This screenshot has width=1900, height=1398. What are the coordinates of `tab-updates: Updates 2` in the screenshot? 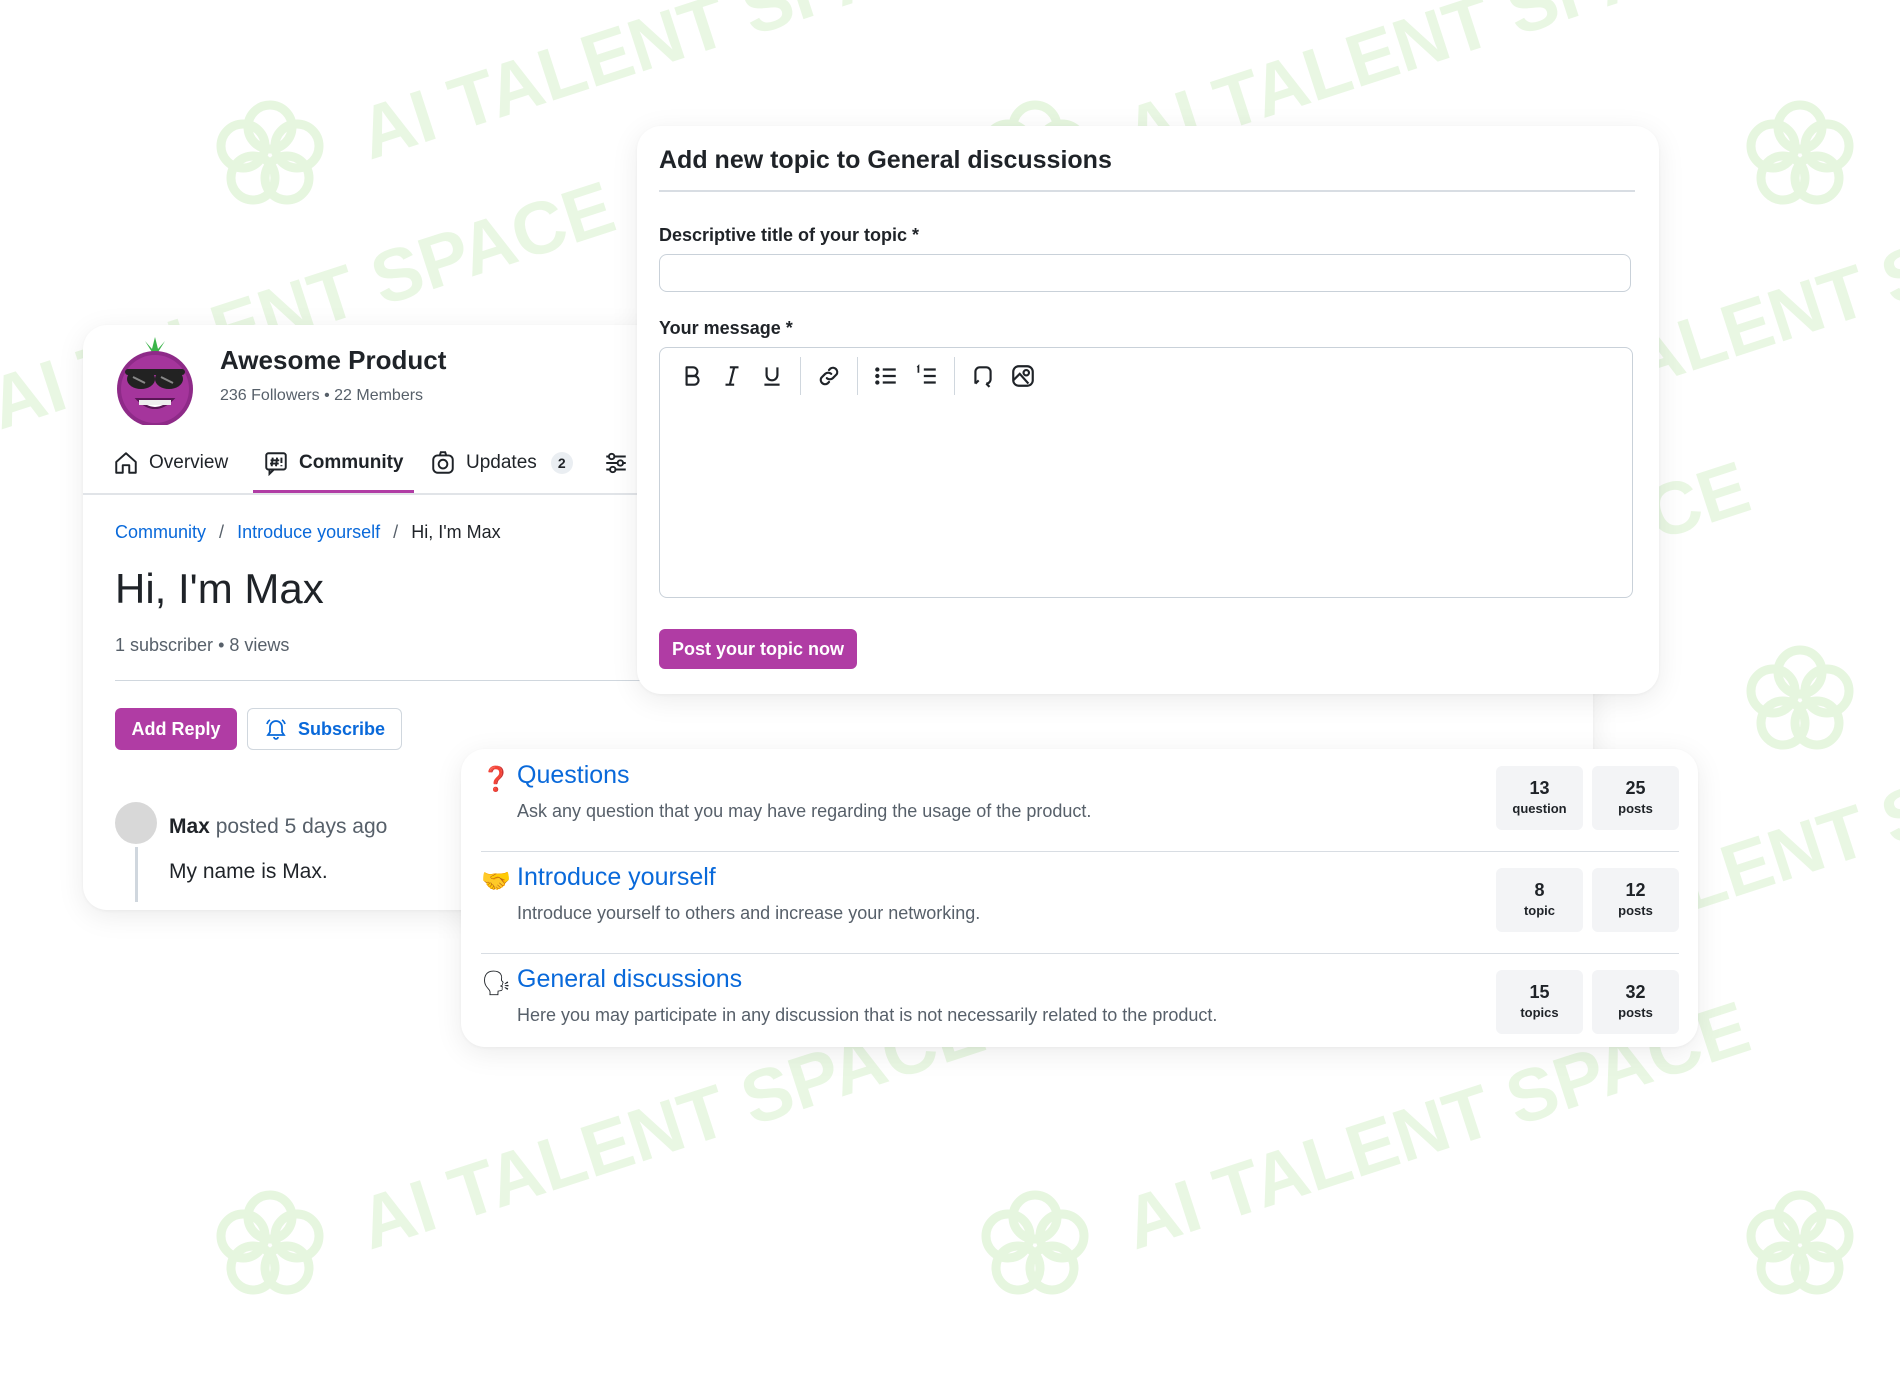 It's located at (501, 463).